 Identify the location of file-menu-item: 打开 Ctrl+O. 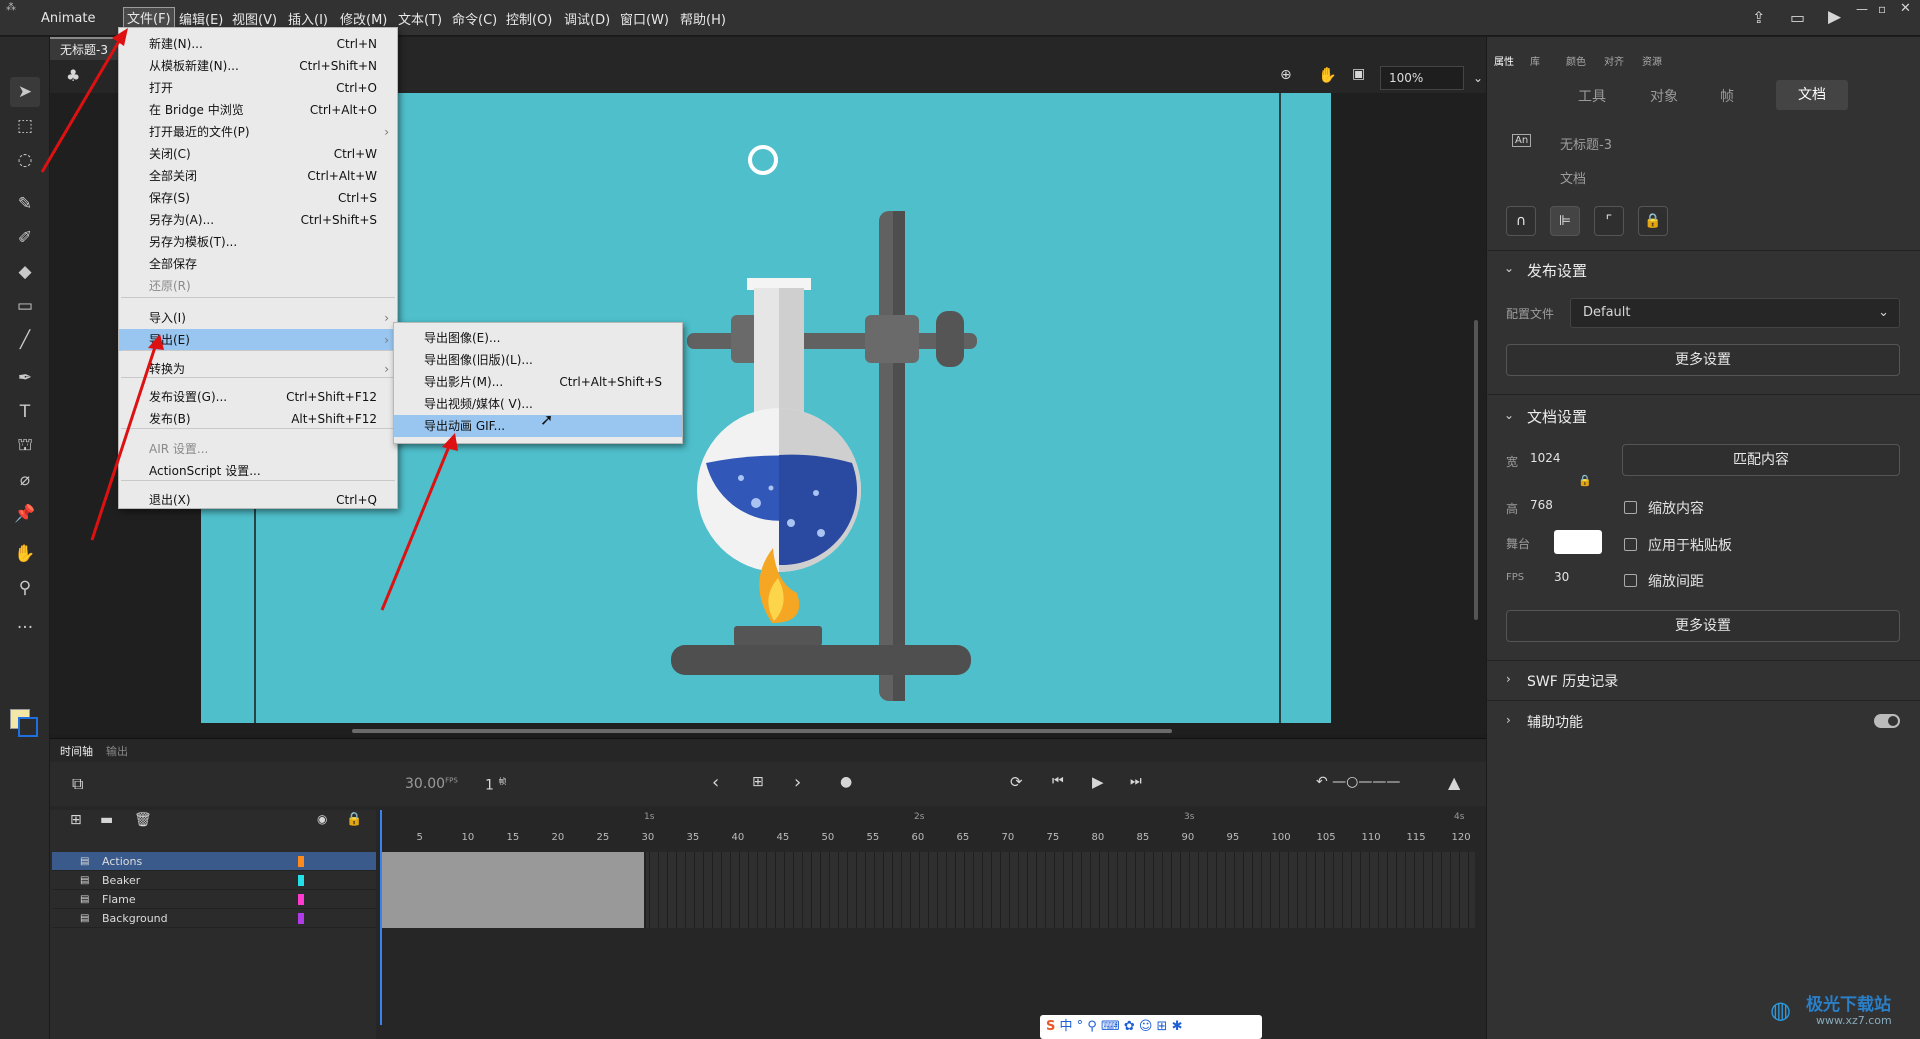
(258, 88).